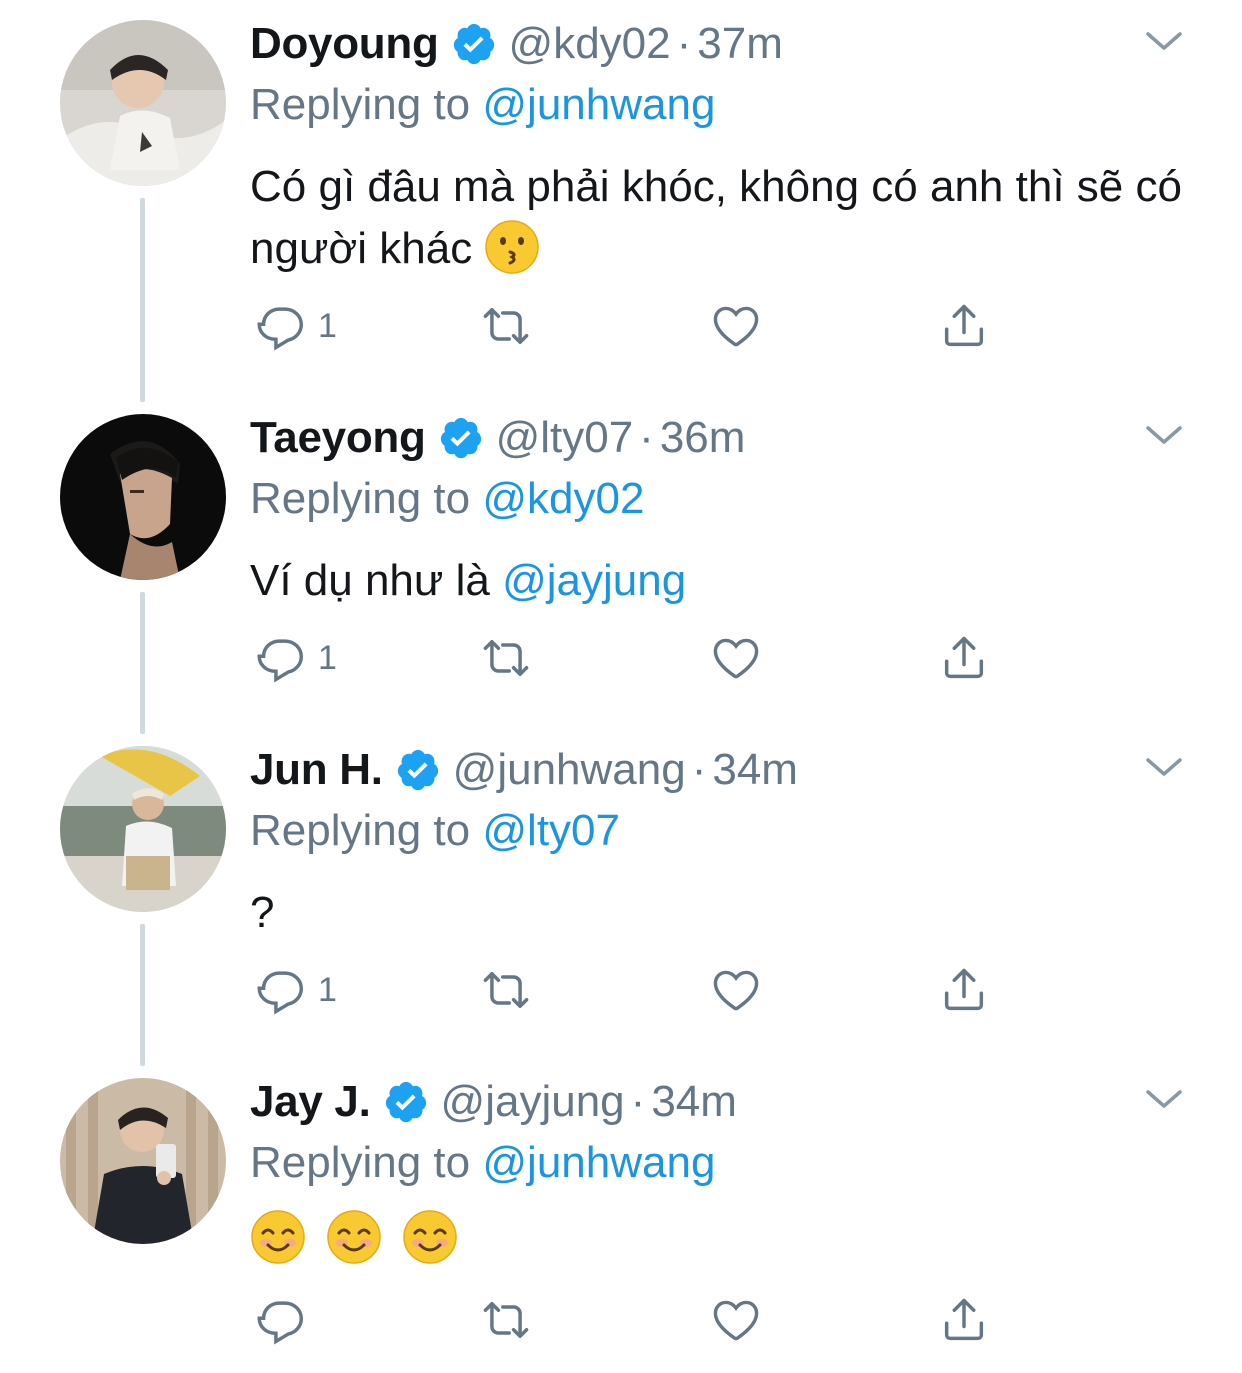 This screenshot has width=1242, height=1373. I want to click on handle: @kdy02, so click(590, 44).